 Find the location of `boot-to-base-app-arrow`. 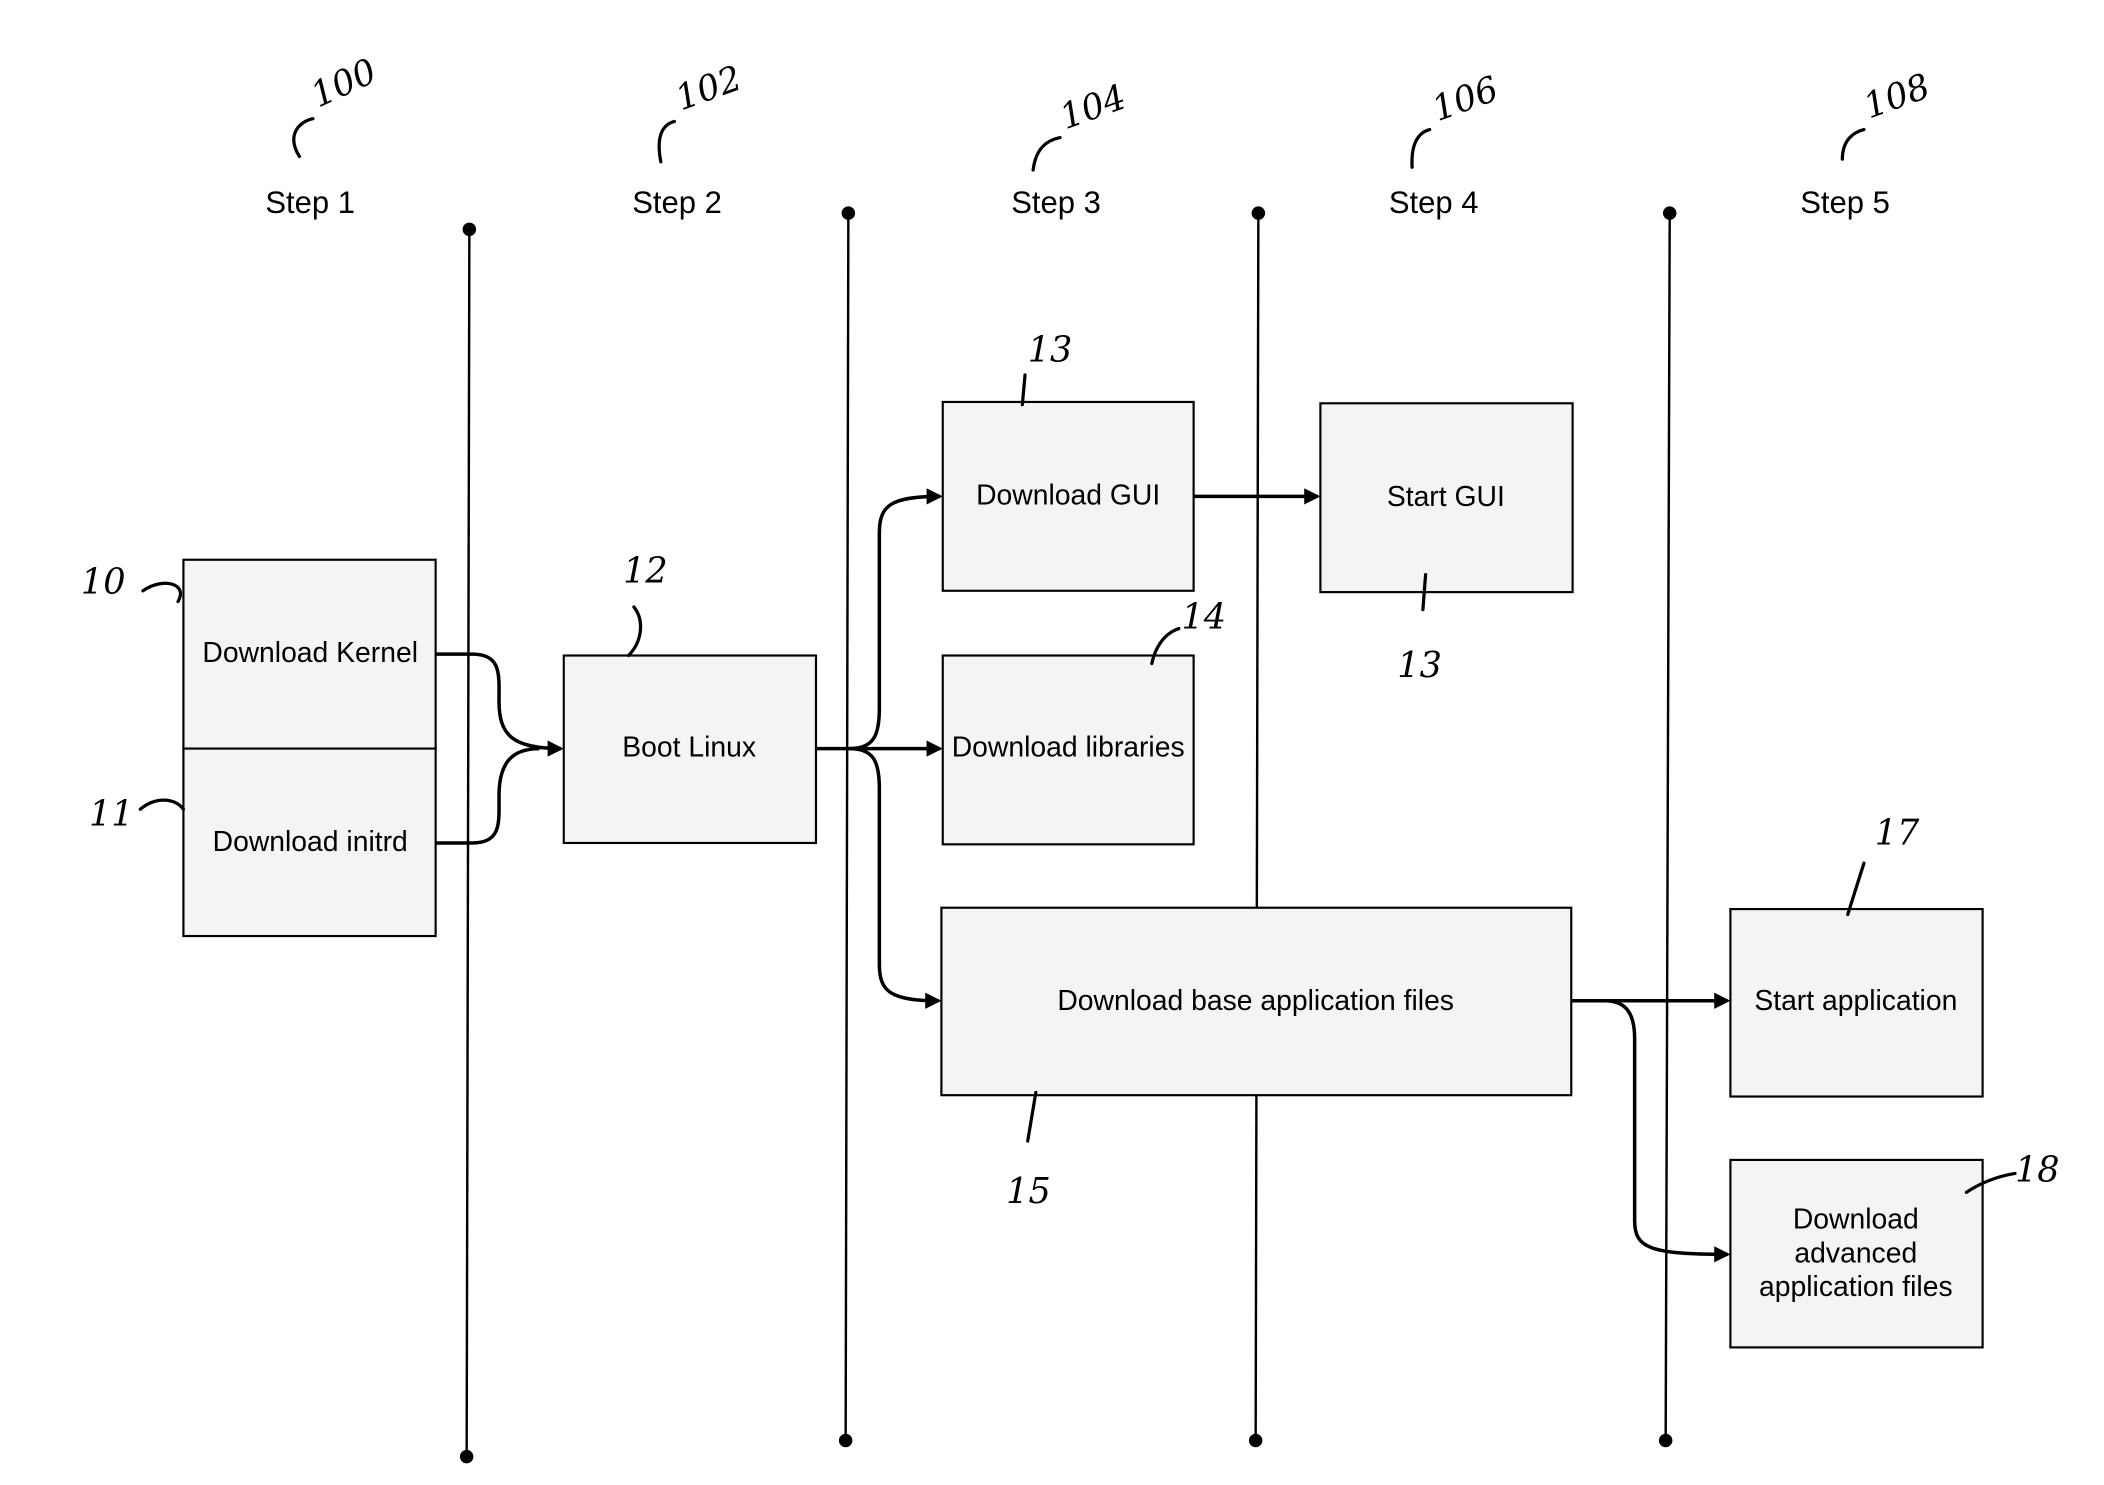

boot-to-base-app-arrow is located at coordinates (895, 877).